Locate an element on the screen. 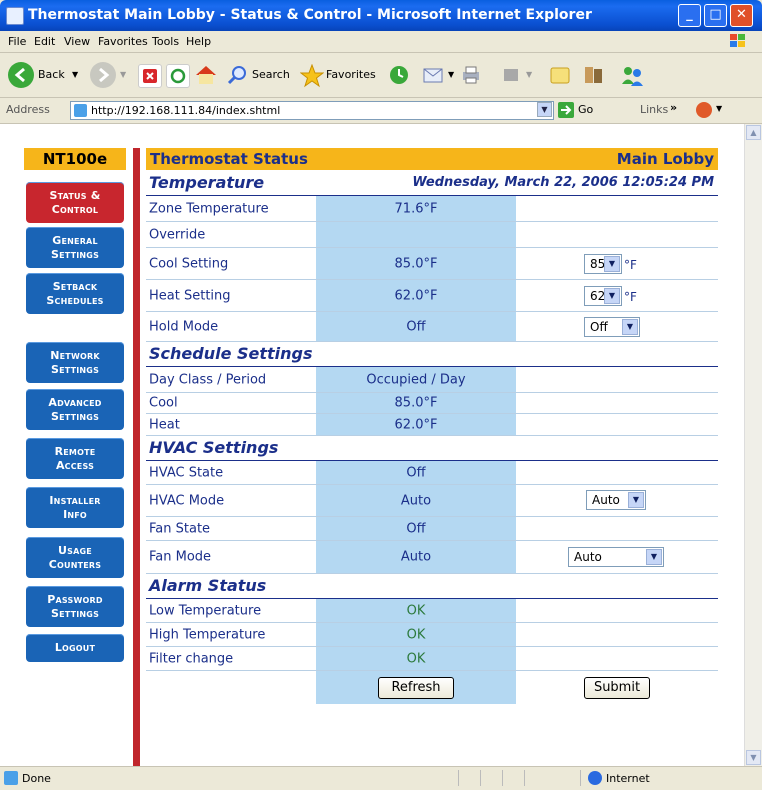 The height and width of the screenshot is (790, 762). row-label: HVAC State is located at coordinates (186, 472).